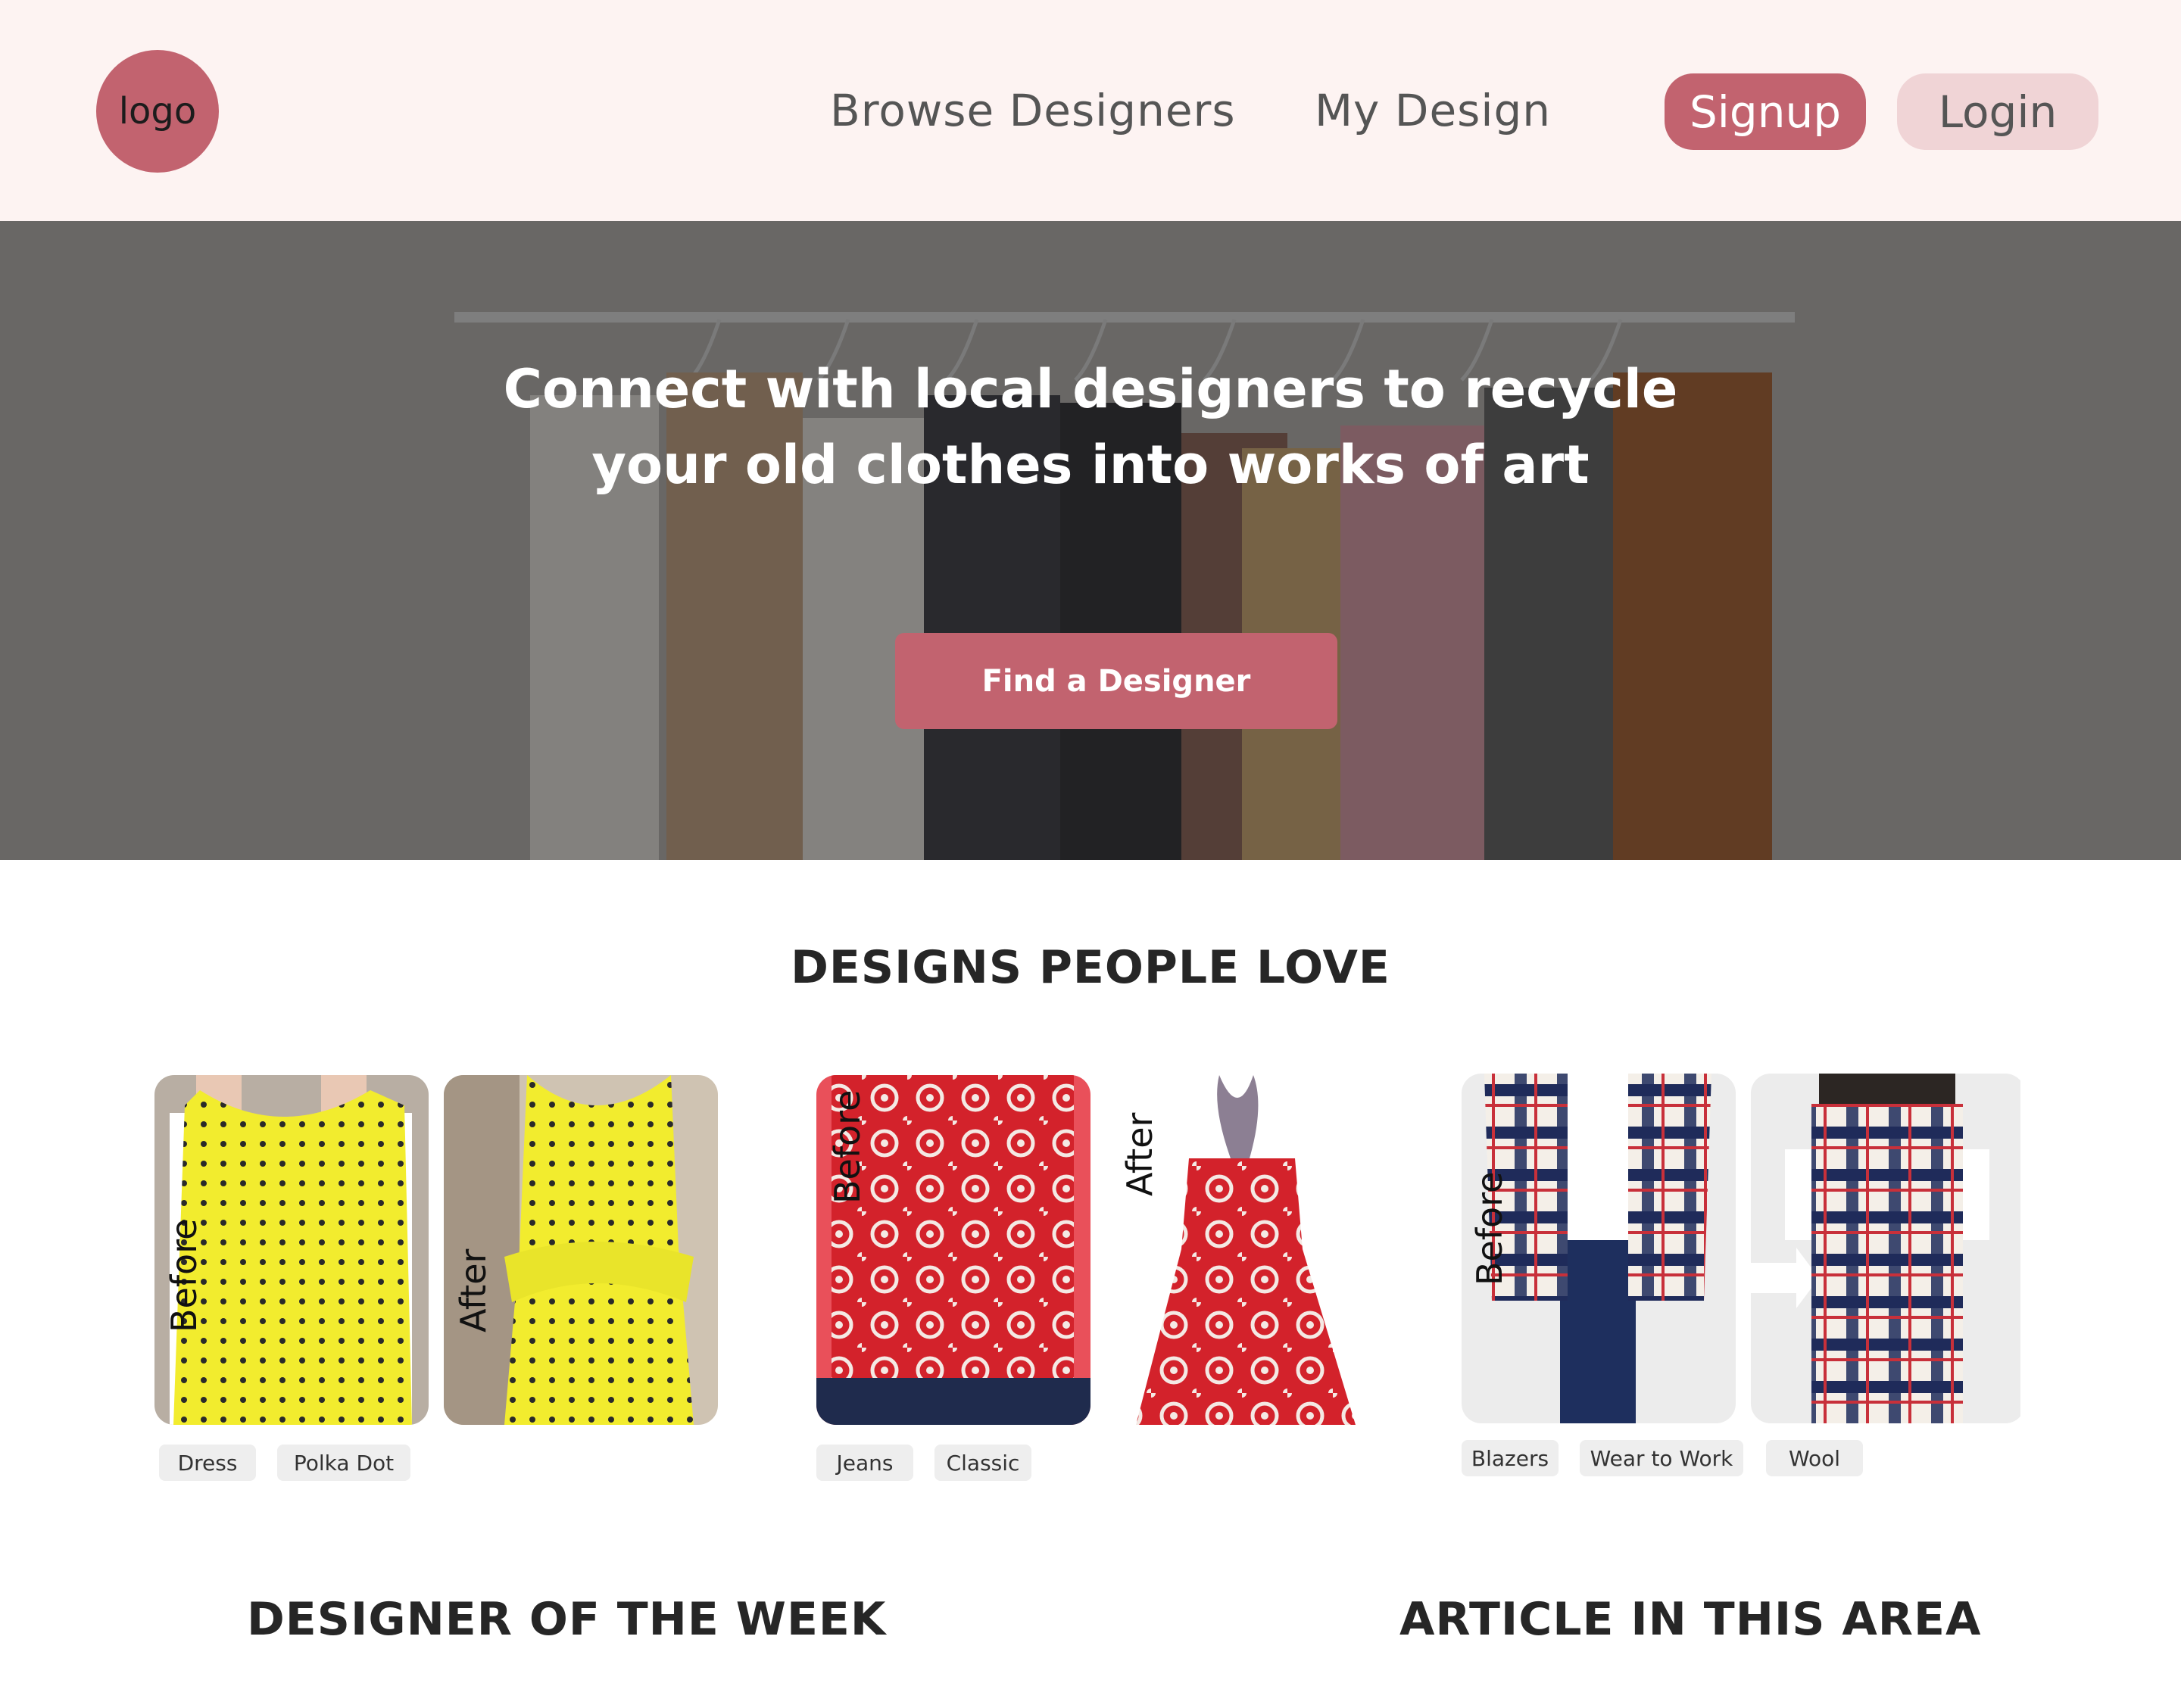 The width and height of the screenshot is (2181, 1708). Describe the element at coordinates (1433, 110) in the screenshot. I see `nav-my-design: My Design` at that location.